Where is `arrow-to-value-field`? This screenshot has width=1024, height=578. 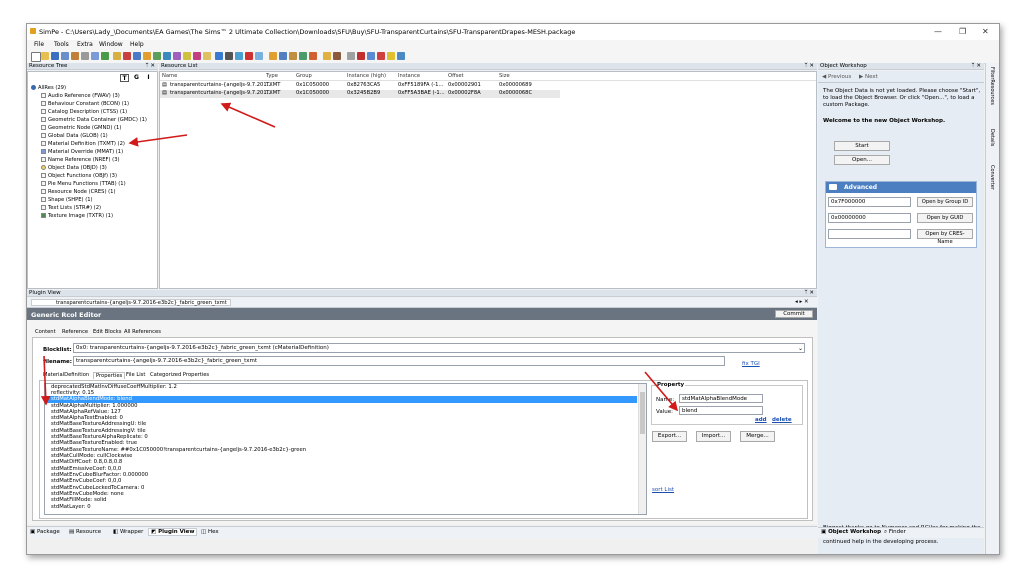 arrow-to-value-field is located at coordinates (661, 391).